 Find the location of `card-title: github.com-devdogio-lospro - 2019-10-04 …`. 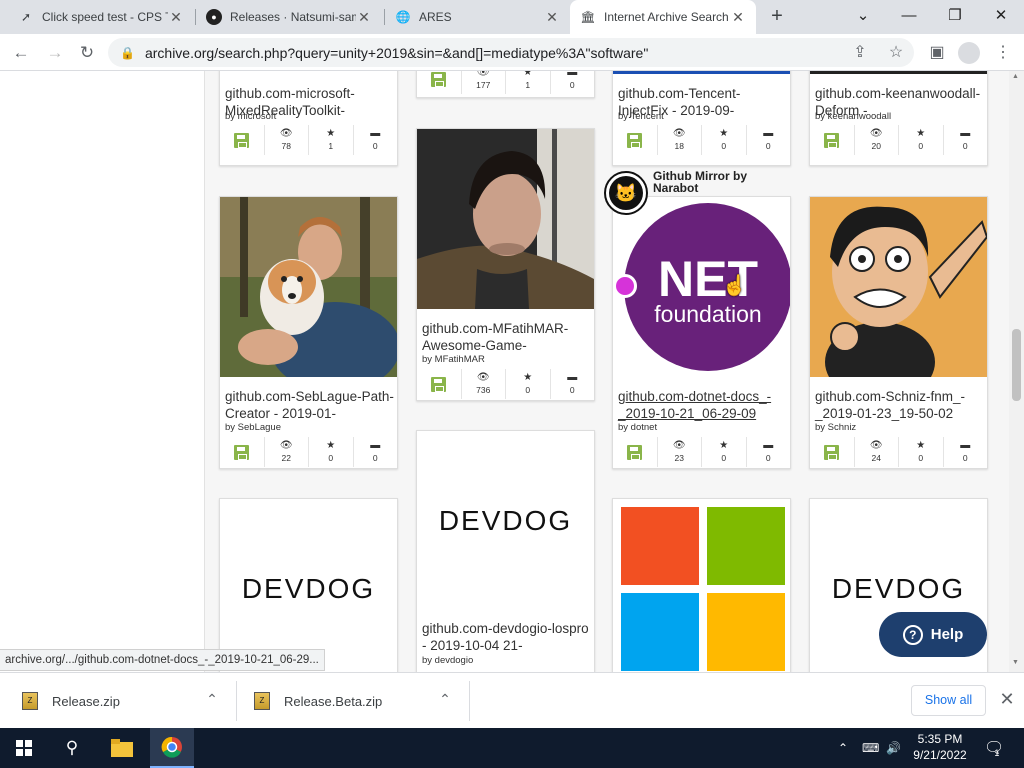

card-title: github.com-devdogio-lospro - 2019-10-04 … is located at coordinates (507, 637).